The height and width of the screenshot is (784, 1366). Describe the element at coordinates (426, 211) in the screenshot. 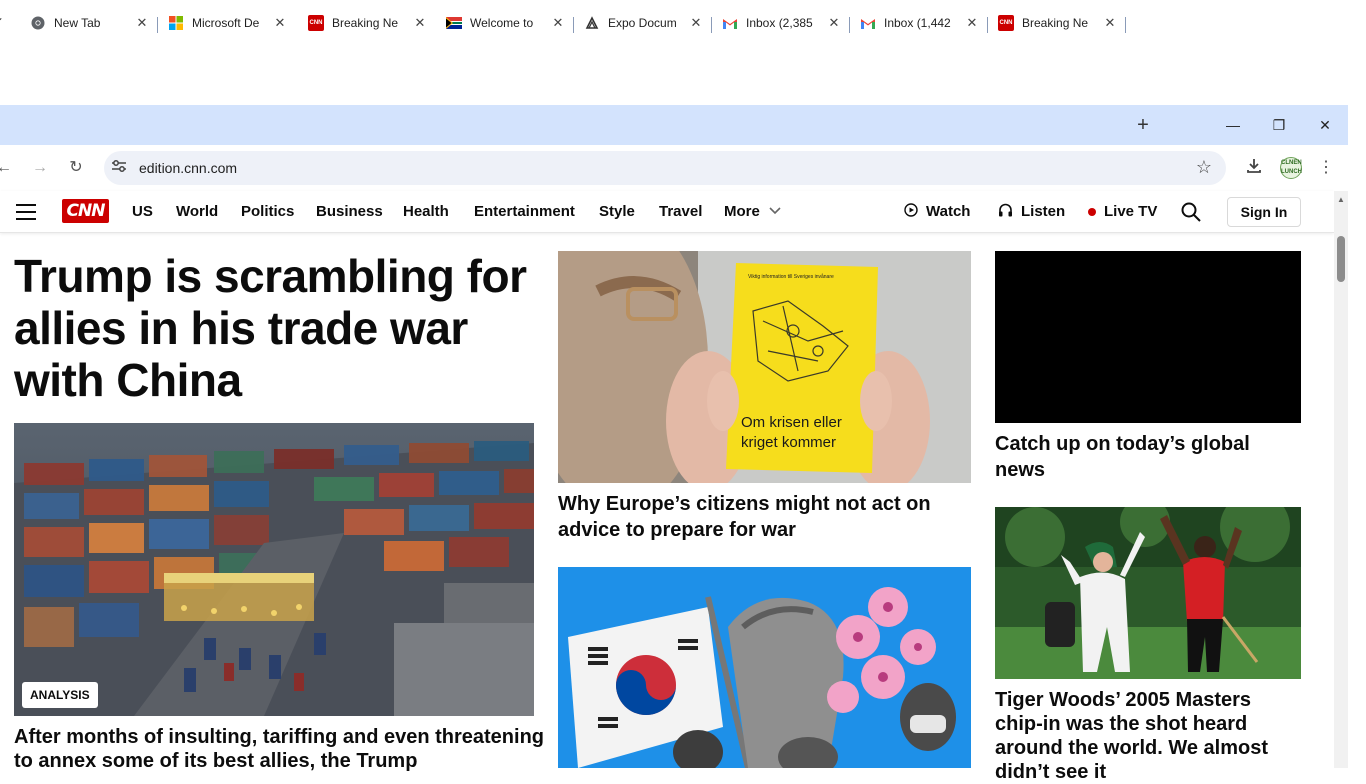

I see `nav-health: Health` at that location.